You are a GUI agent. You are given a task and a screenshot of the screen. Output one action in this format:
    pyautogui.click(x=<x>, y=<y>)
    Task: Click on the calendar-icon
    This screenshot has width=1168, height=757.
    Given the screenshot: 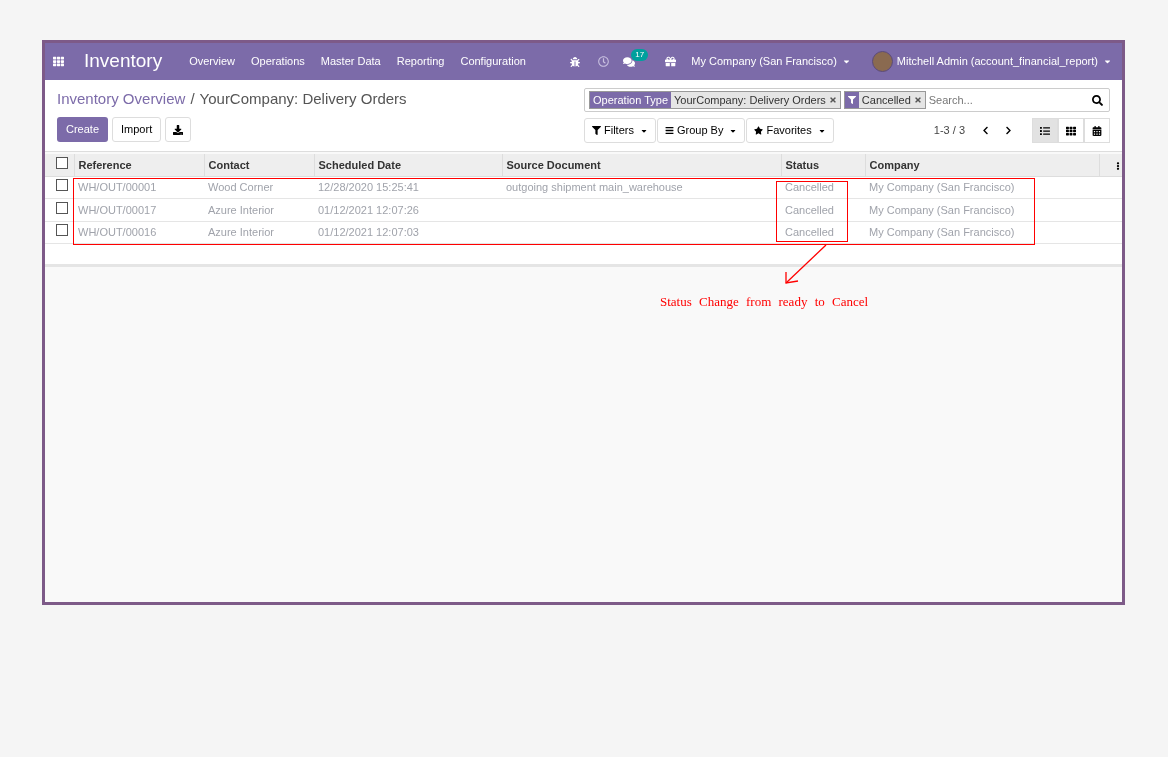 What is the action you would take?
    pyautogui.click(x=1097, y=130)
    